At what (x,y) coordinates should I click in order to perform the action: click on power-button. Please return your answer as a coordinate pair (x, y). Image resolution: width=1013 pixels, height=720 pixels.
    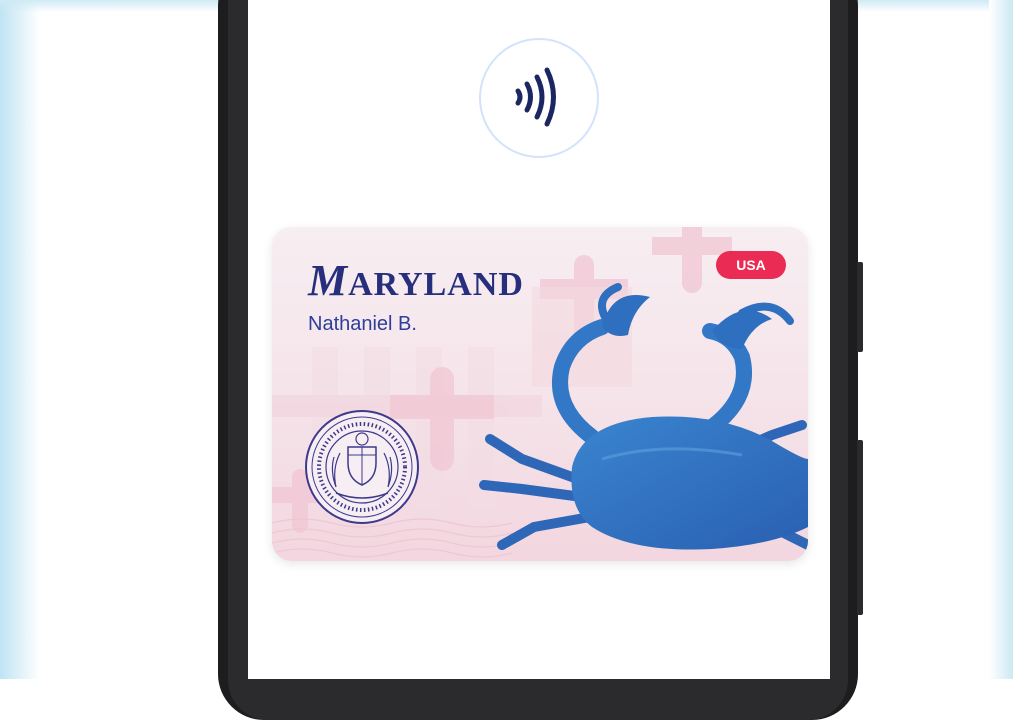
    Looking at the image, I should click on (860, 527).